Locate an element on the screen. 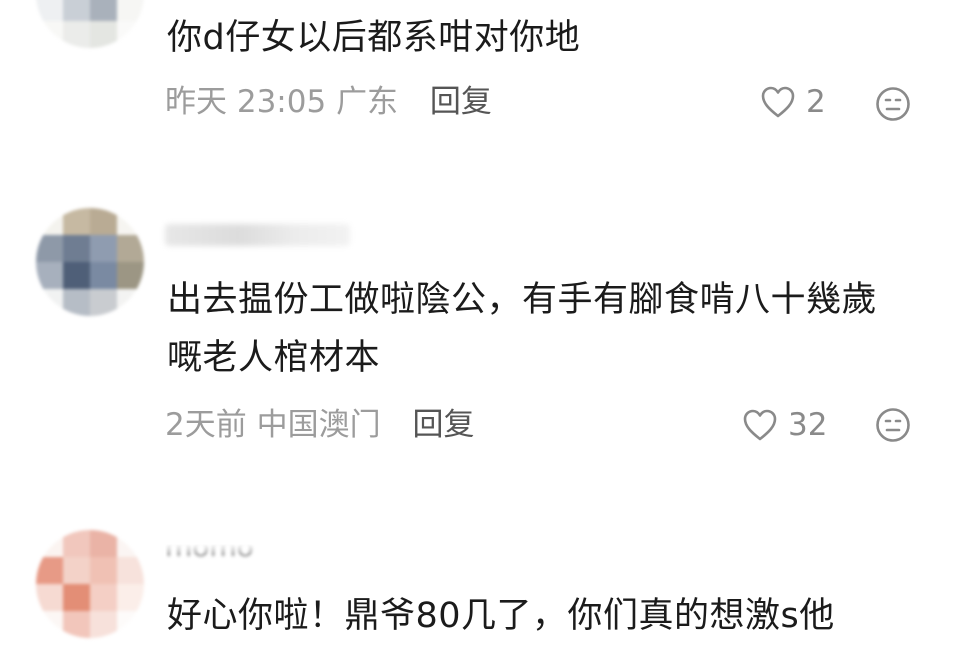 The image size is (960, 647). username: momo is located at coordinates (220, 556).